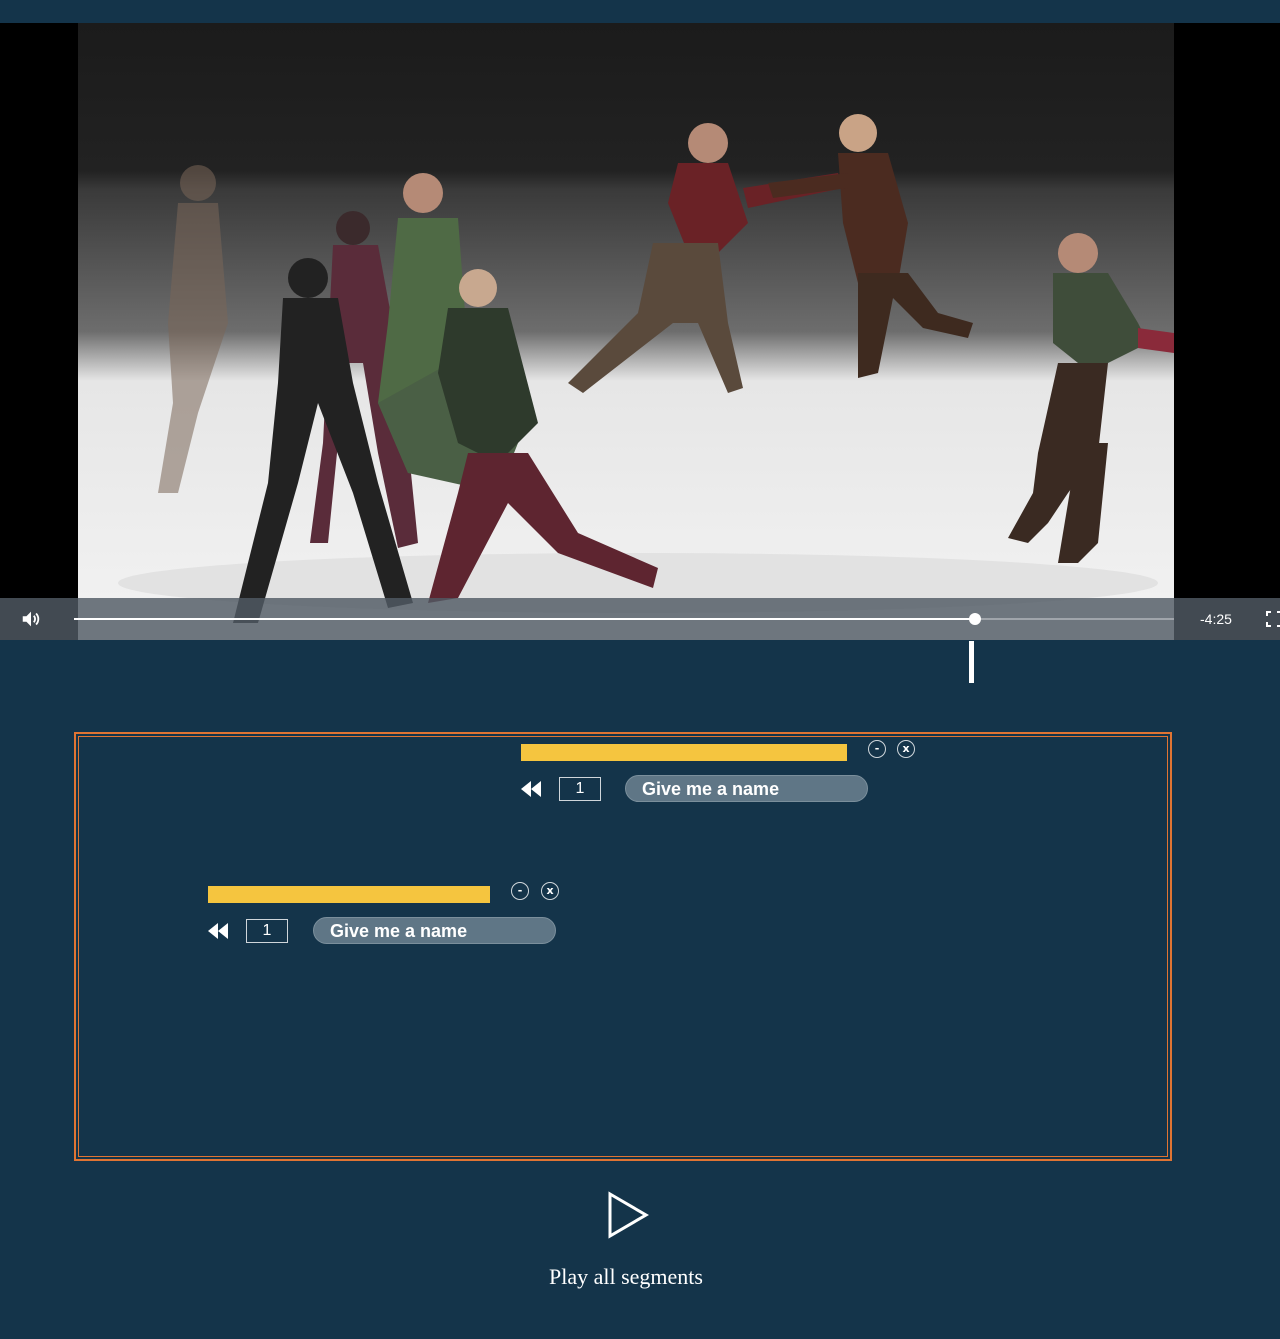 Image resolution: width=1280 pixels, height=1339 pixels. I want to click on fullscreen-icon, so click(1273, 619).